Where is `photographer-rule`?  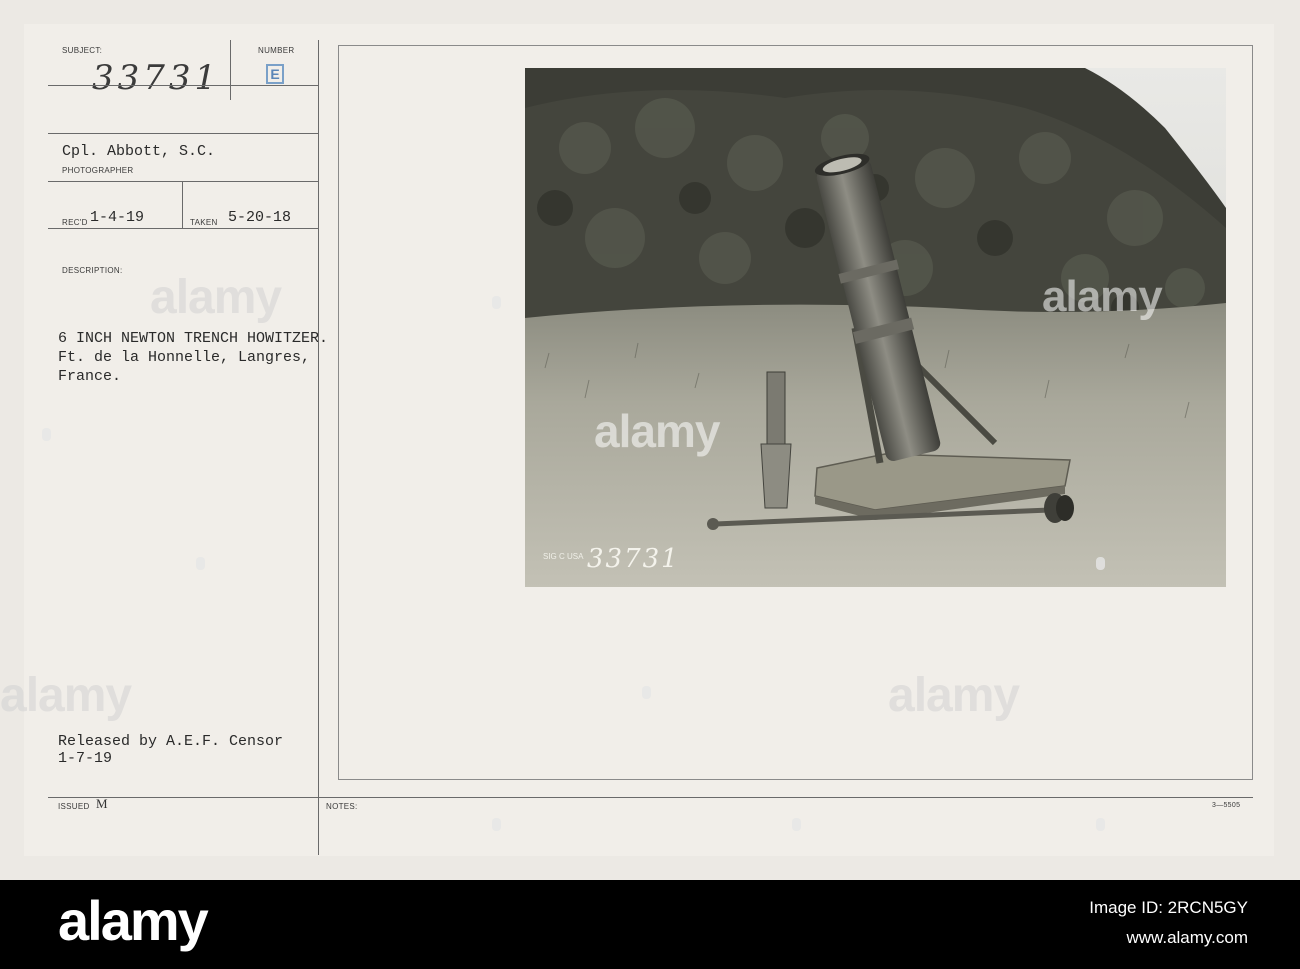 photographer-rule is located at coordinates (183, 181).